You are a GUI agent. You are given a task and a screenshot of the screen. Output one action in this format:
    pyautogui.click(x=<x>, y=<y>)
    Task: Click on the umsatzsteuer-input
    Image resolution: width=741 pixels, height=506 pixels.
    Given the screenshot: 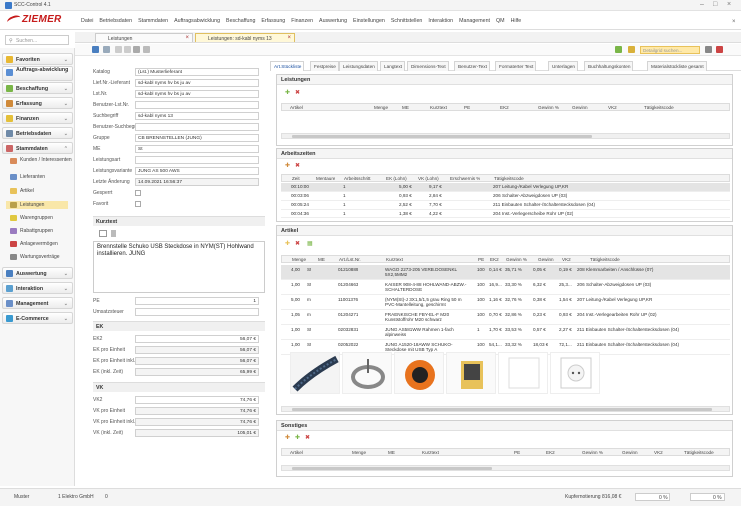 What is the action you would take?
    pyautogui.click(x=197, y=312)
    